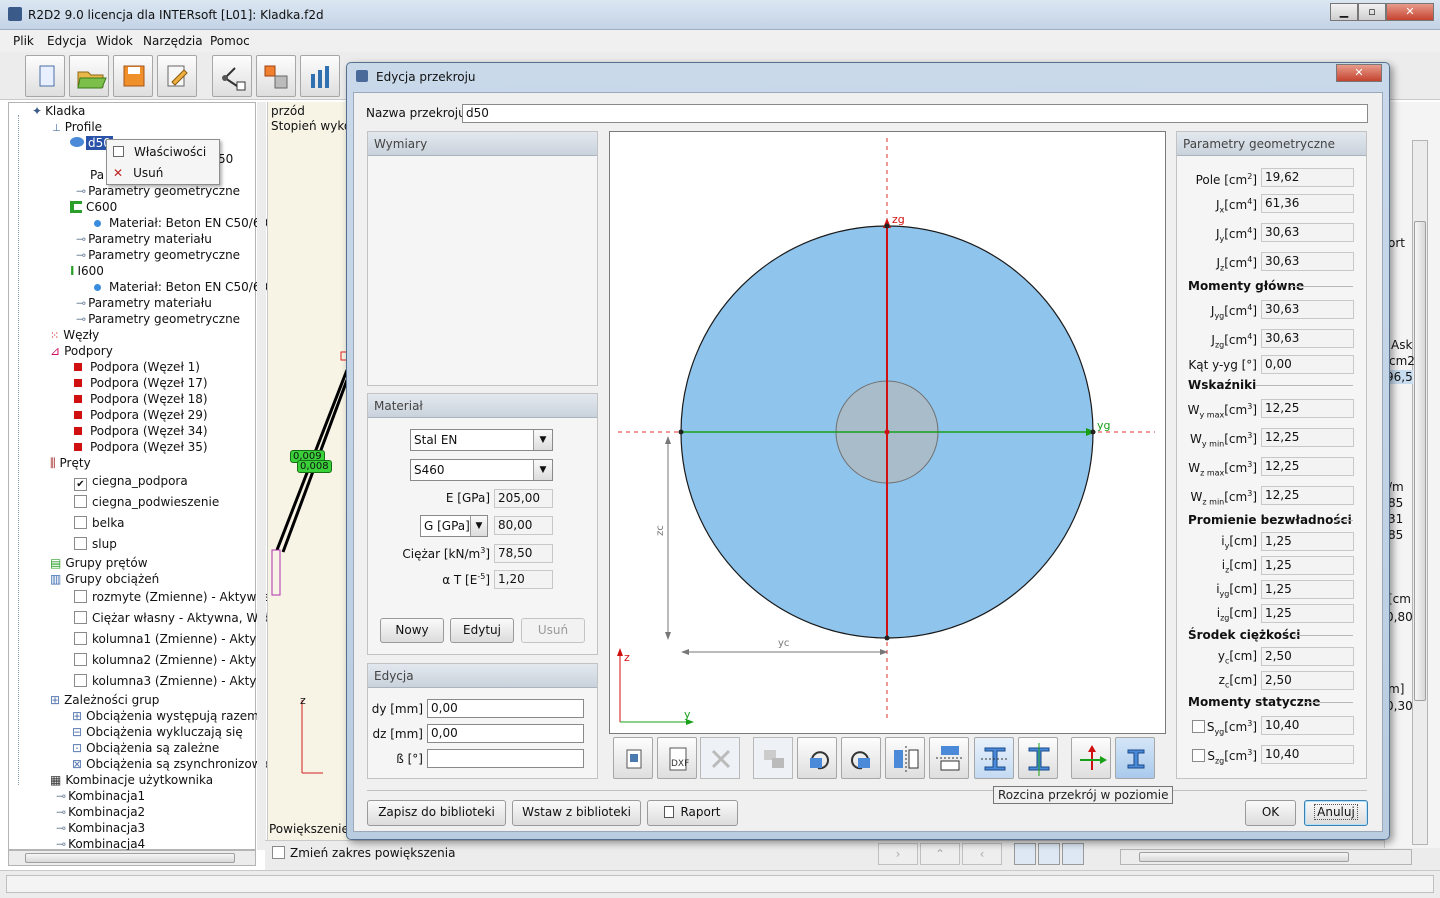 The width and height of the screenshot is (1440, 898). Describe the element at coordinates (100, 796) in the screenshot. I see `tree-komb-1: ⊸ Kombinacja1` at that location.